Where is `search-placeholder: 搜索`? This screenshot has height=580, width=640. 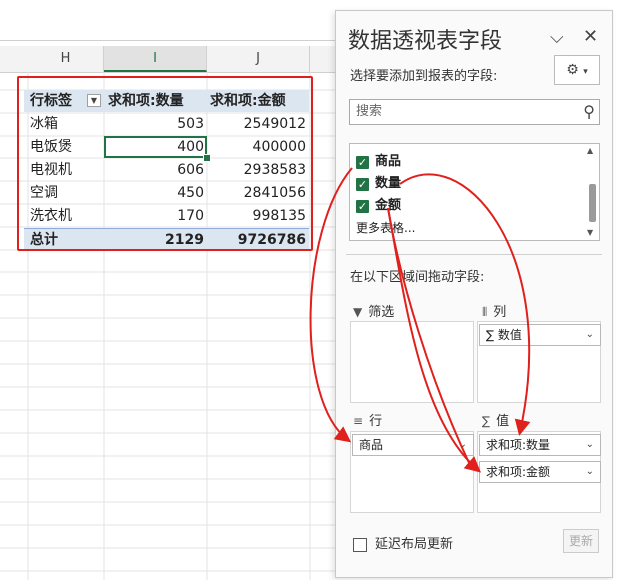
search-placeholder: 搜索 is located at coordinates (369, 111).